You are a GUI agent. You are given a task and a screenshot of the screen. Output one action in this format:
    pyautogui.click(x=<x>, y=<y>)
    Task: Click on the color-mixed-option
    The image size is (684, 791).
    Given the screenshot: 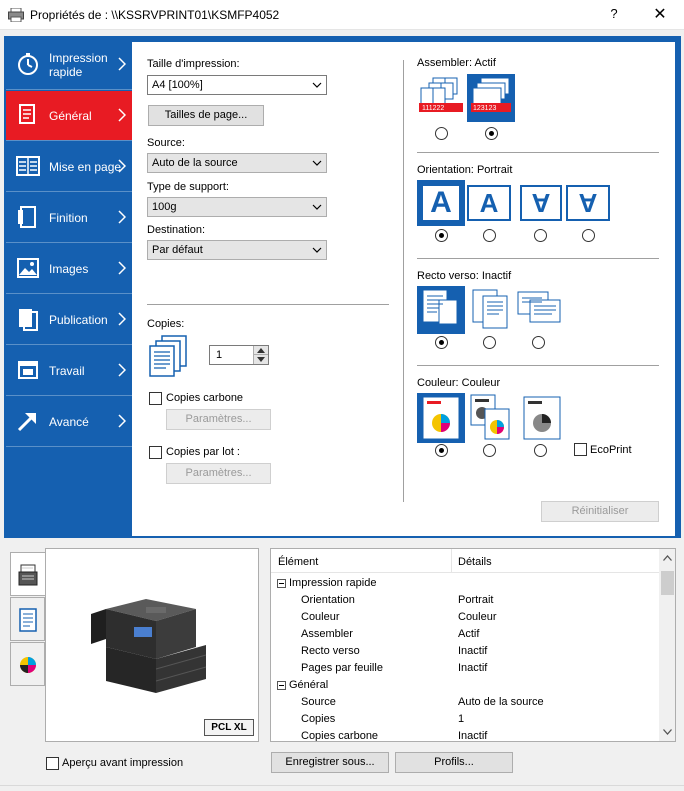 What is the action you would take?
    pyautogui.click(x=491, y=418)
    